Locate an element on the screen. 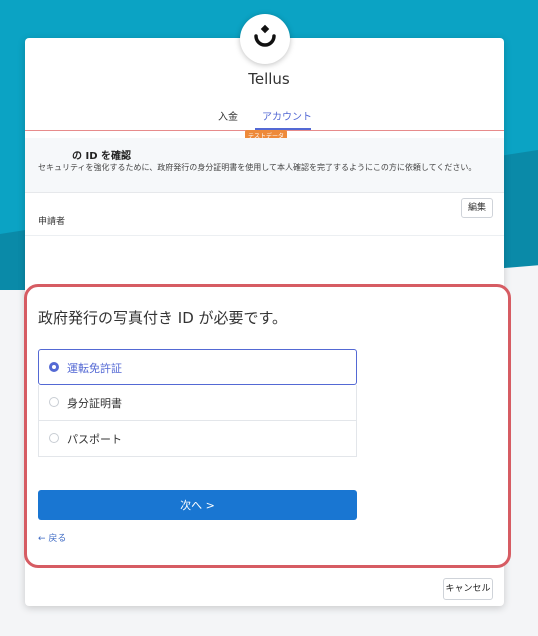  tab-bar: 入金 アカウント is located at coordinates (264, 115).